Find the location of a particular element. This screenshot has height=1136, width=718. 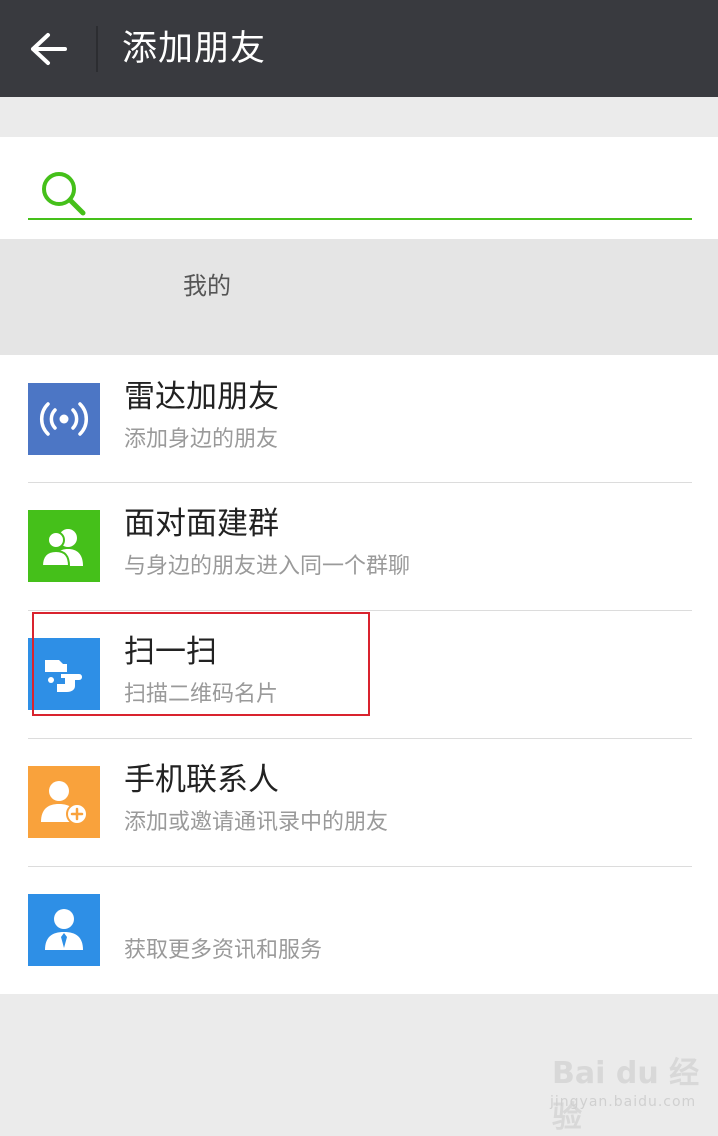

list-item-scan: 扫一扫 扫描二维码名片 is located at coordinates (359, 674).